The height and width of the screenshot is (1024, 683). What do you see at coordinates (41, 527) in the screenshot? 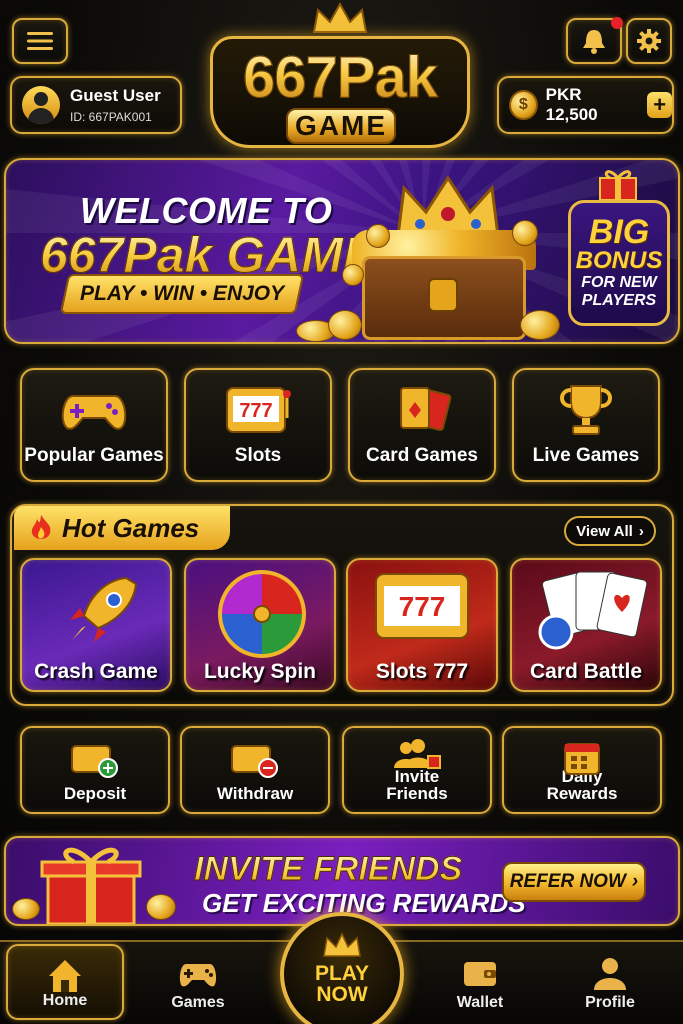
I see `fire-icon` at bounding box center [41, 527].